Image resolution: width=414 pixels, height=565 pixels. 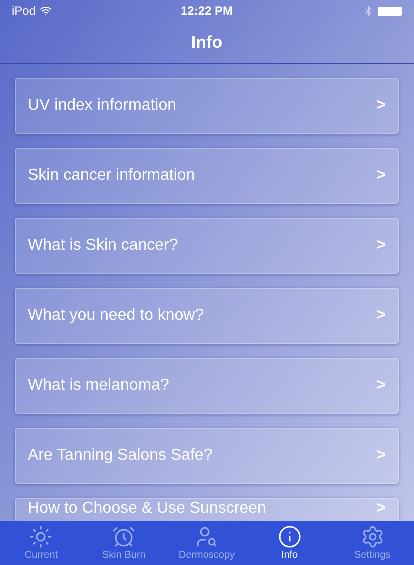 What do you see at coordinates (368, 11) in the screenshot?
I see `bluetooth-icon` at bounding box center [368, 11].